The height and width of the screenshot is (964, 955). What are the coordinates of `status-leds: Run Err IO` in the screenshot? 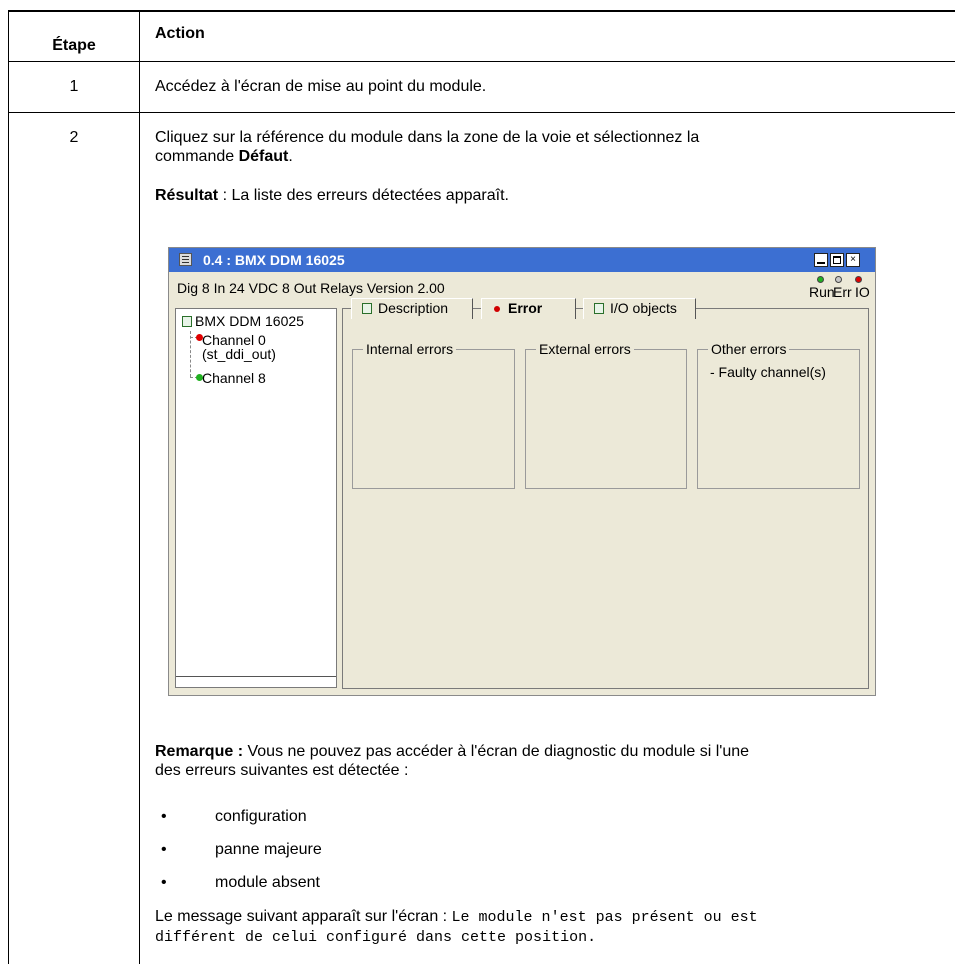 It's located at (839, 287).